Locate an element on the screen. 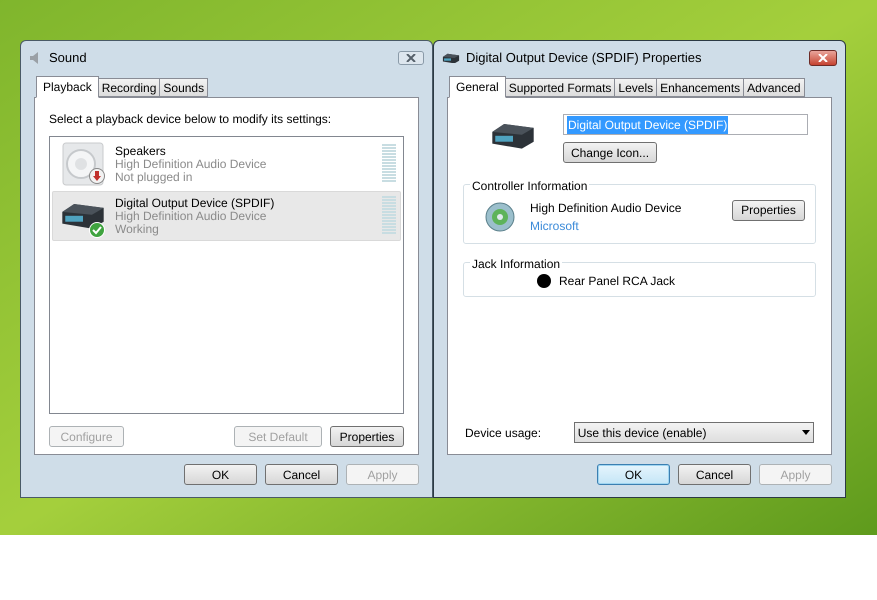 Image resolution: width=877 pixels, height=600 pixels. device-item: Speakers High Definition Audio Device Not plugged in is located at coordinates (226, 164).